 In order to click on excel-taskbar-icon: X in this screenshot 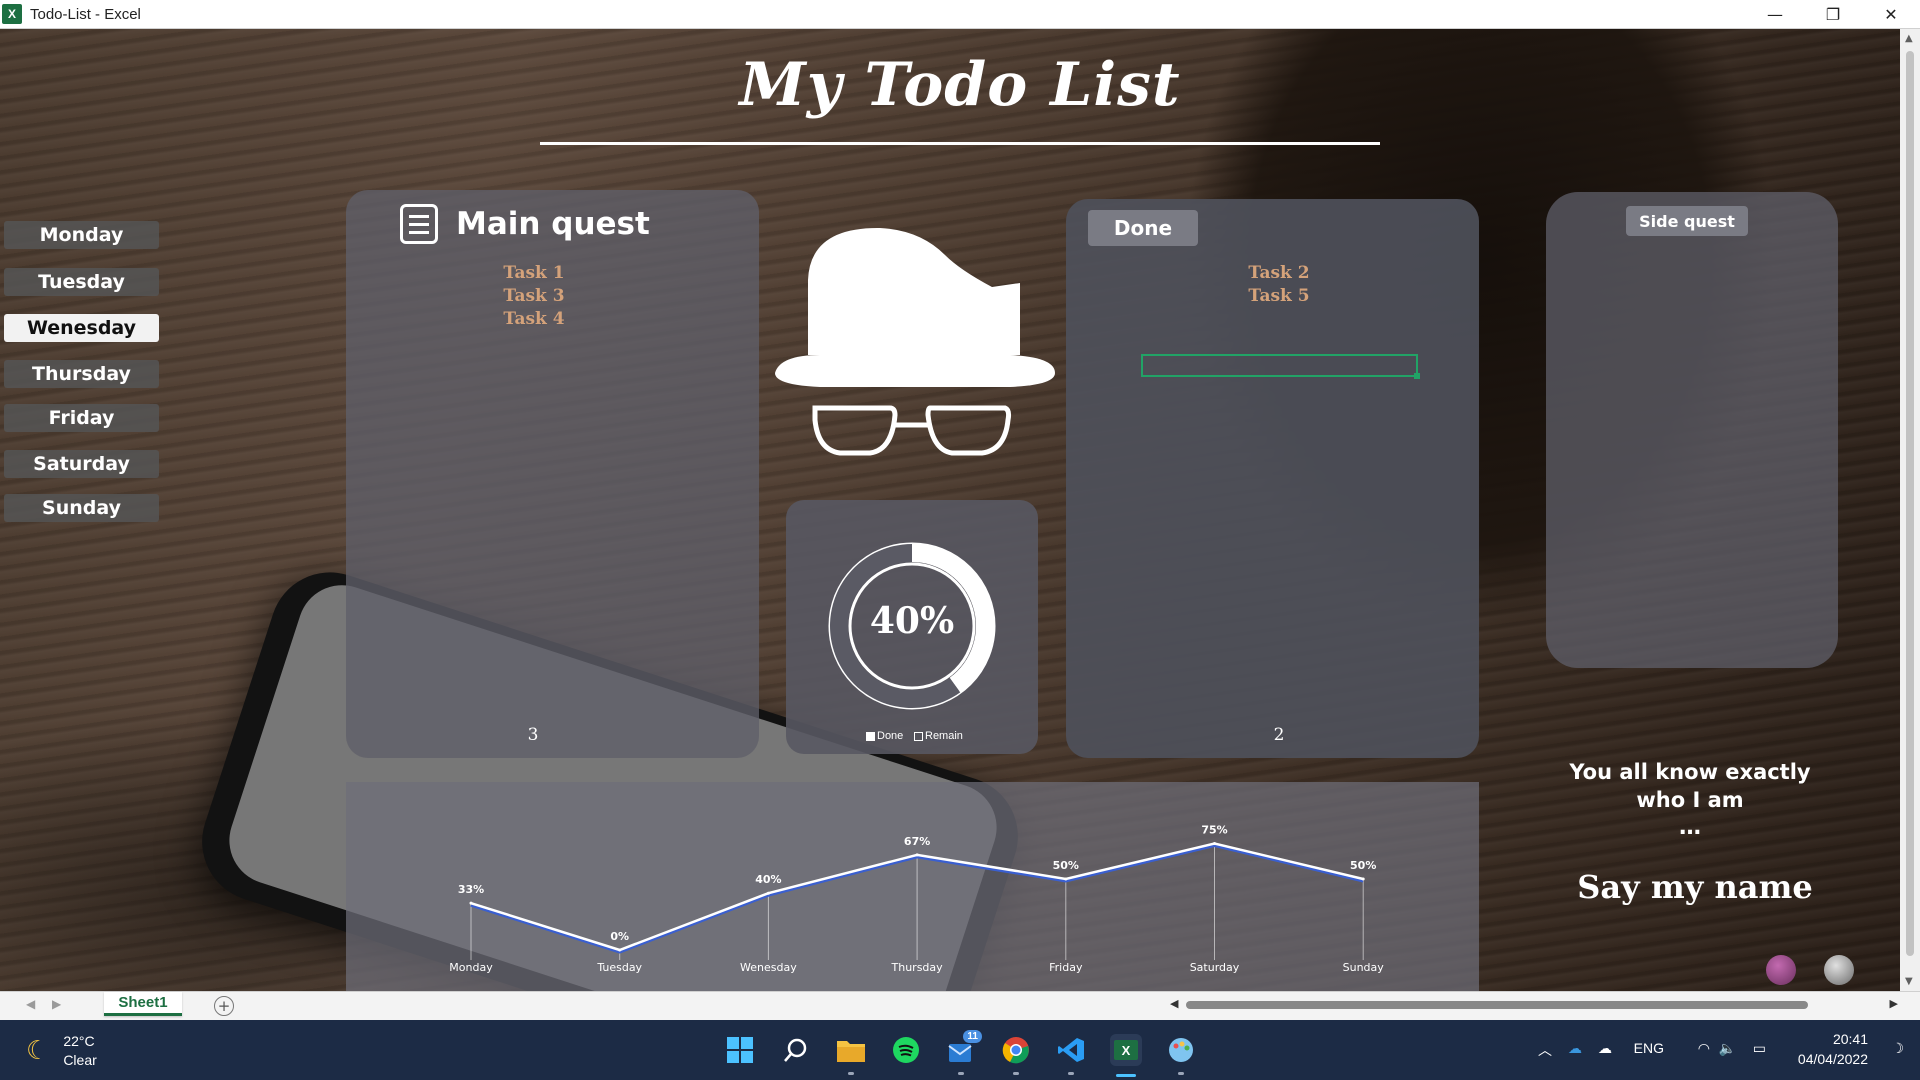, I will do `click(1126, 1050)`.